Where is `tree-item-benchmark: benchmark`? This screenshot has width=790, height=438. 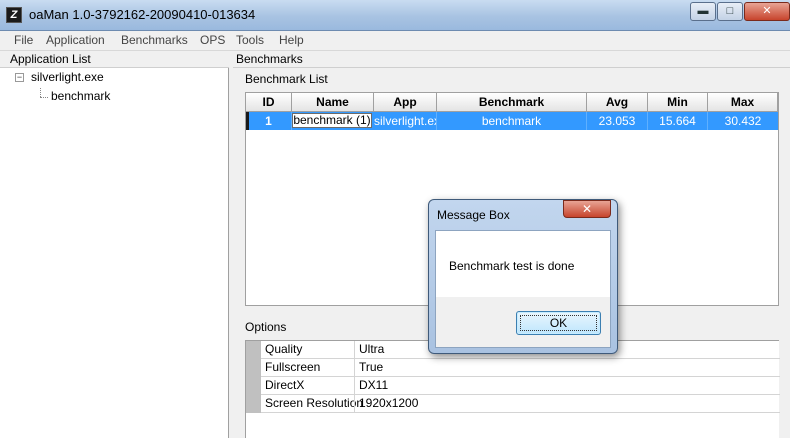
tree-item-benchmark: benchmark is located at coordinates (80, 96).